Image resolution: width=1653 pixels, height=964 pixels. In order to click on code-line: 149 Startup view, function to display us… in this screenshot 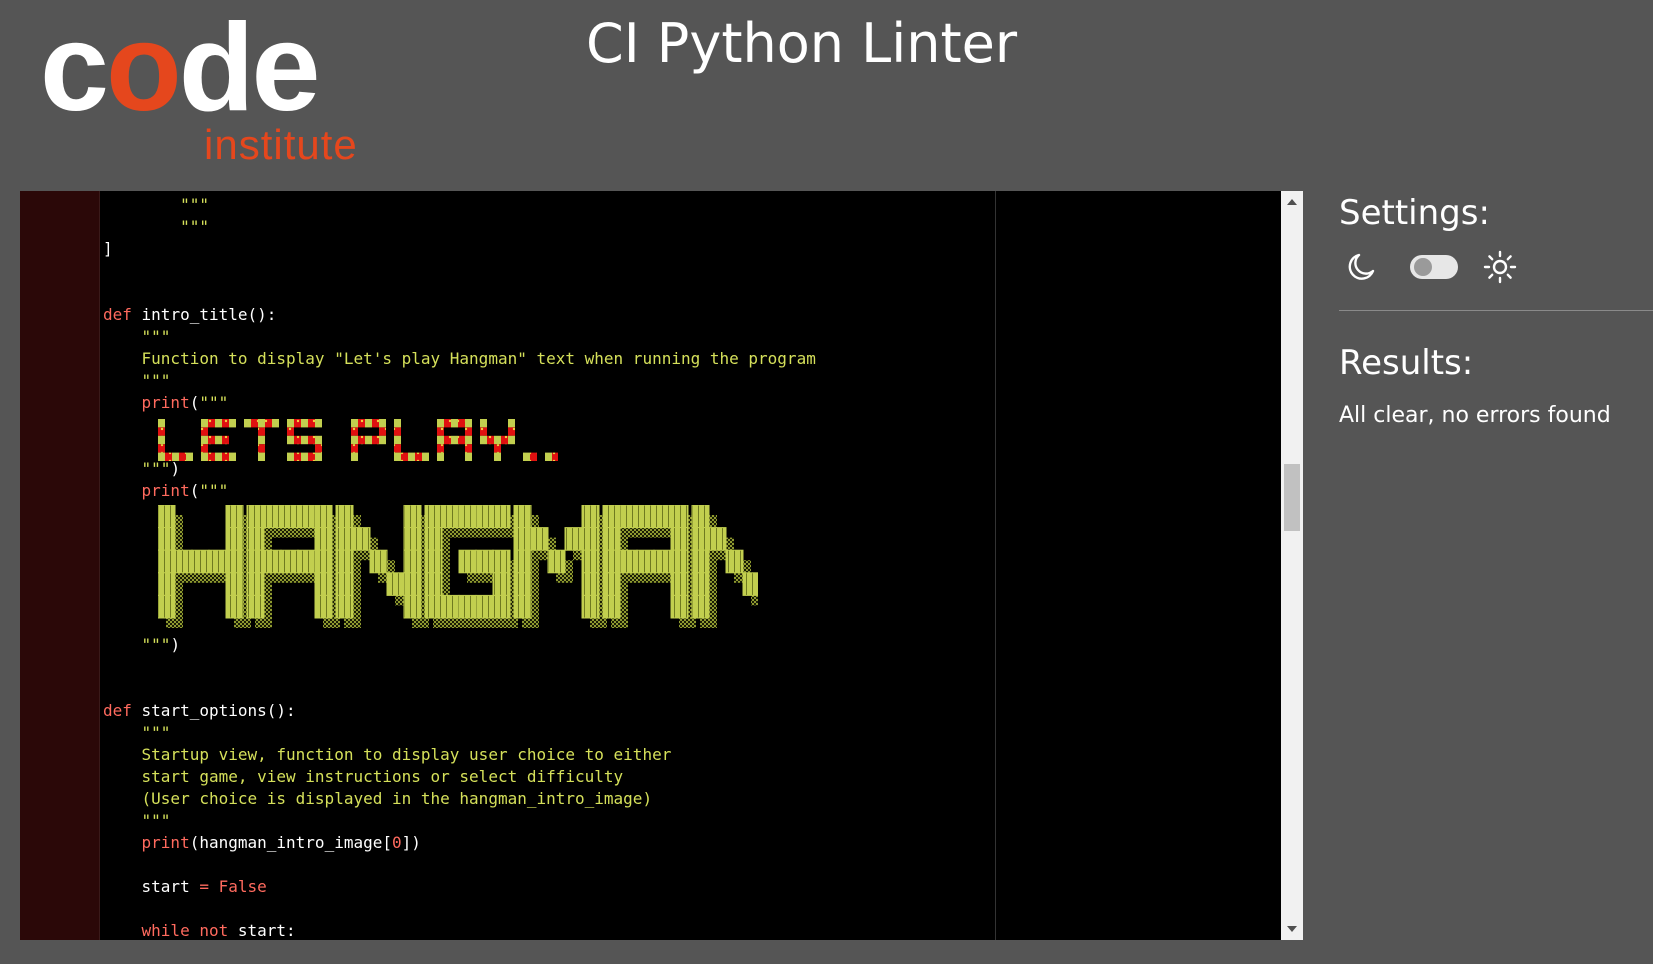, I will do `click(697, 755)`.